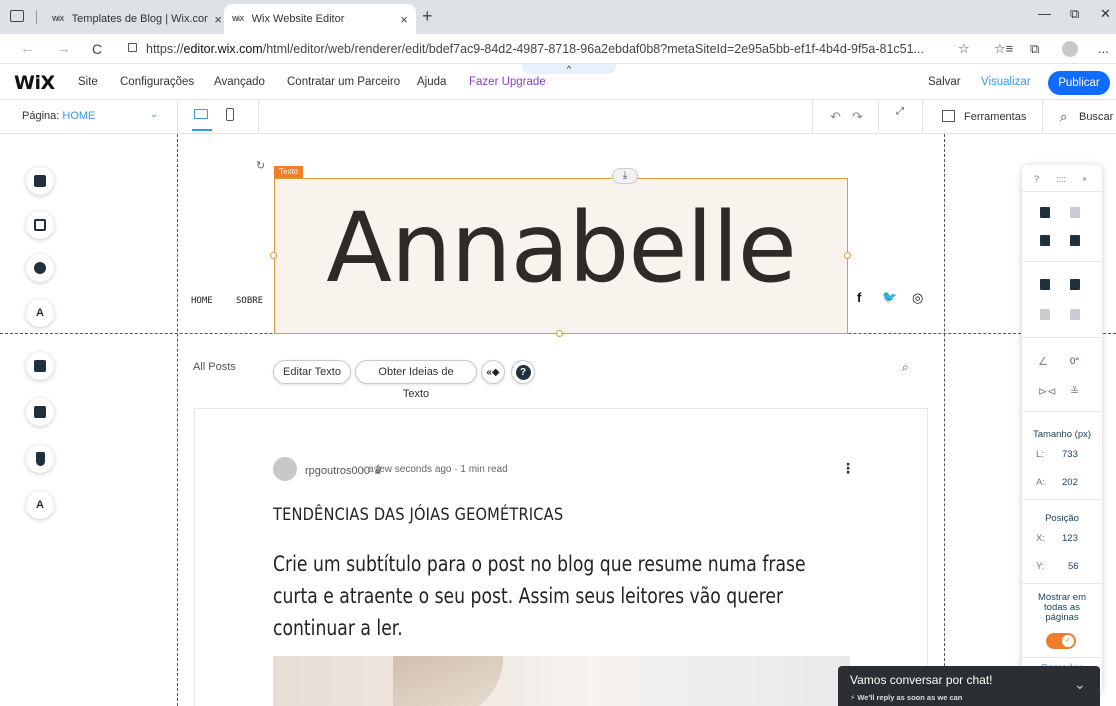 The image size is (1116, 706). What do you see at coordinates (859, 297) in the screenshot?
I see `facebook-icon: f` at bounding box center [859, 297].